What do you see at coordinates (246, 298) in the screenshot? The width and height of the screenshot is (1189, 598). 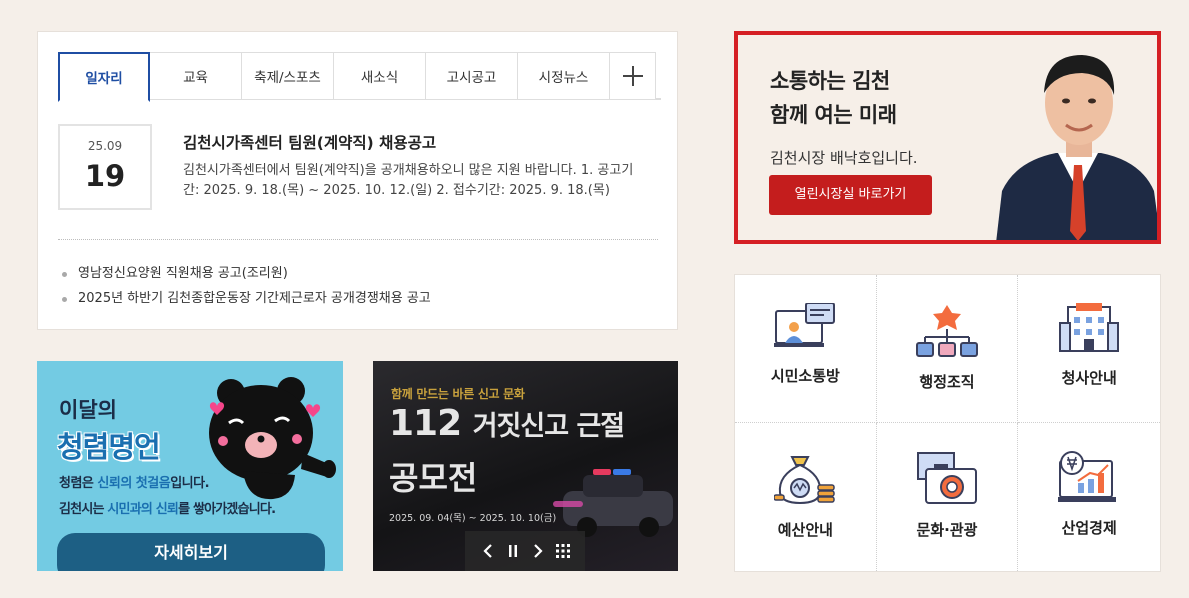 I see `news-list-item: 2025년 하반기 김천종합운동장 기간제근로자 공개경쟁채용 공고` at bounding box center [246, 298].